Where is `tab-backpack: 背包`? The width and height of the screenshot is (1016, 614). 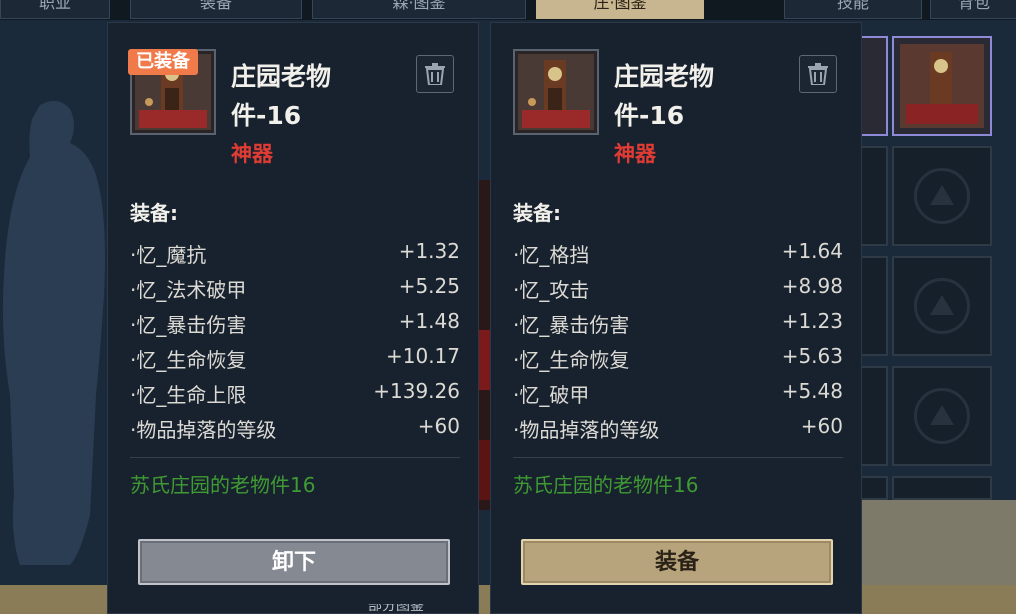 tab-backpack: 背包 is located at coordinates (973, 9).